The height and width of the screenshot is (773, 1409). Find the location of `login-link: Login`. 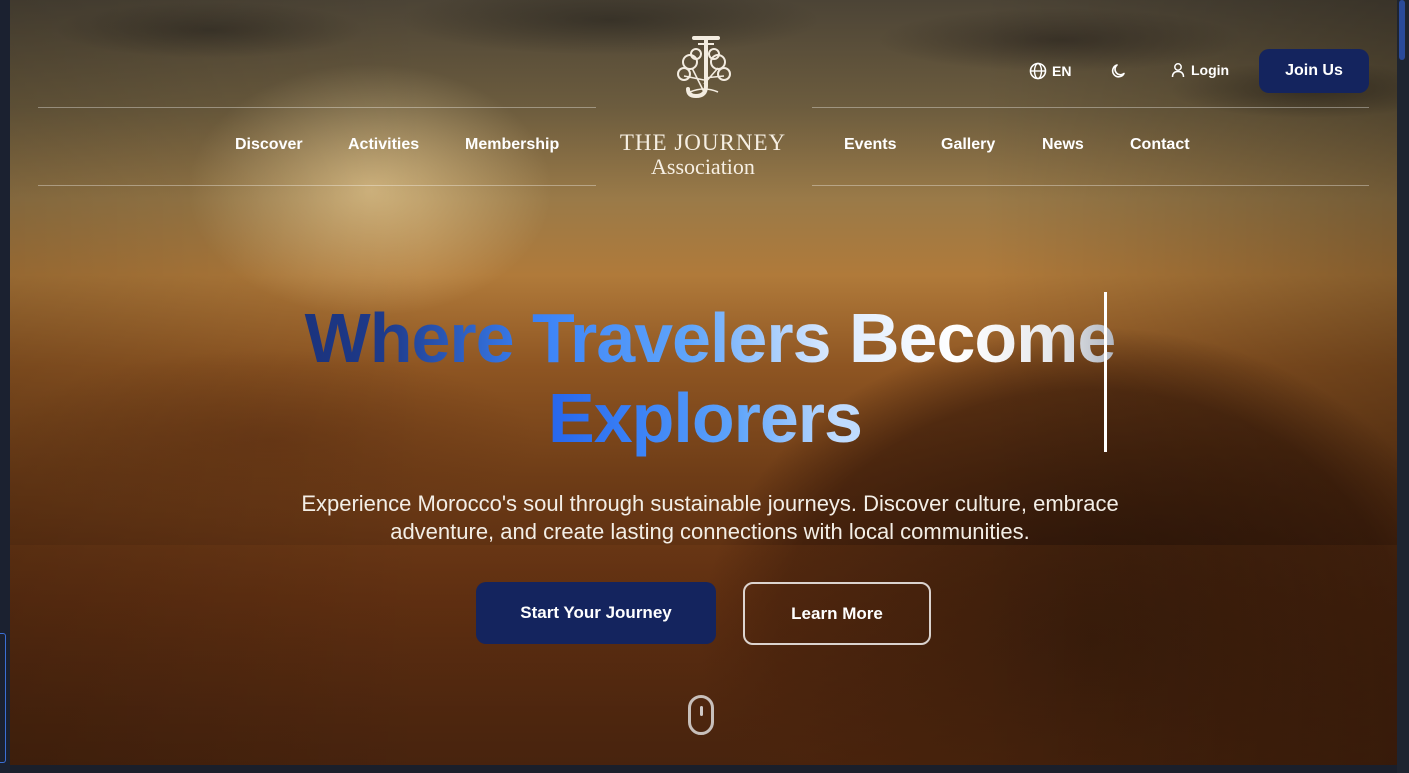

login-link: Login is located at coordinates (1199, 70).